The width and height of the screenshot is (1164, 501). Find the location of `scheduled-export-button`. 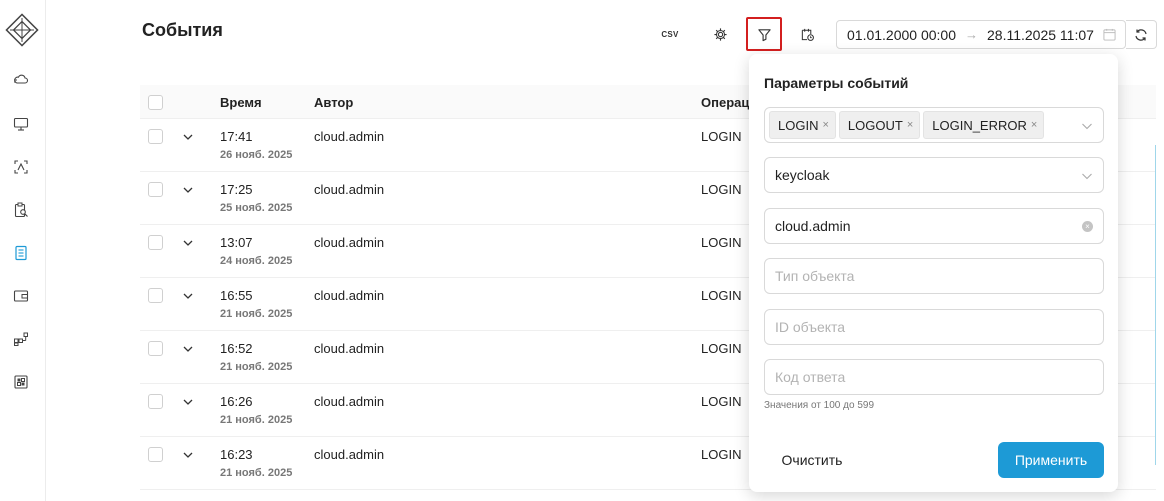

scheduled-export-button is located at coordinates (807, 34).